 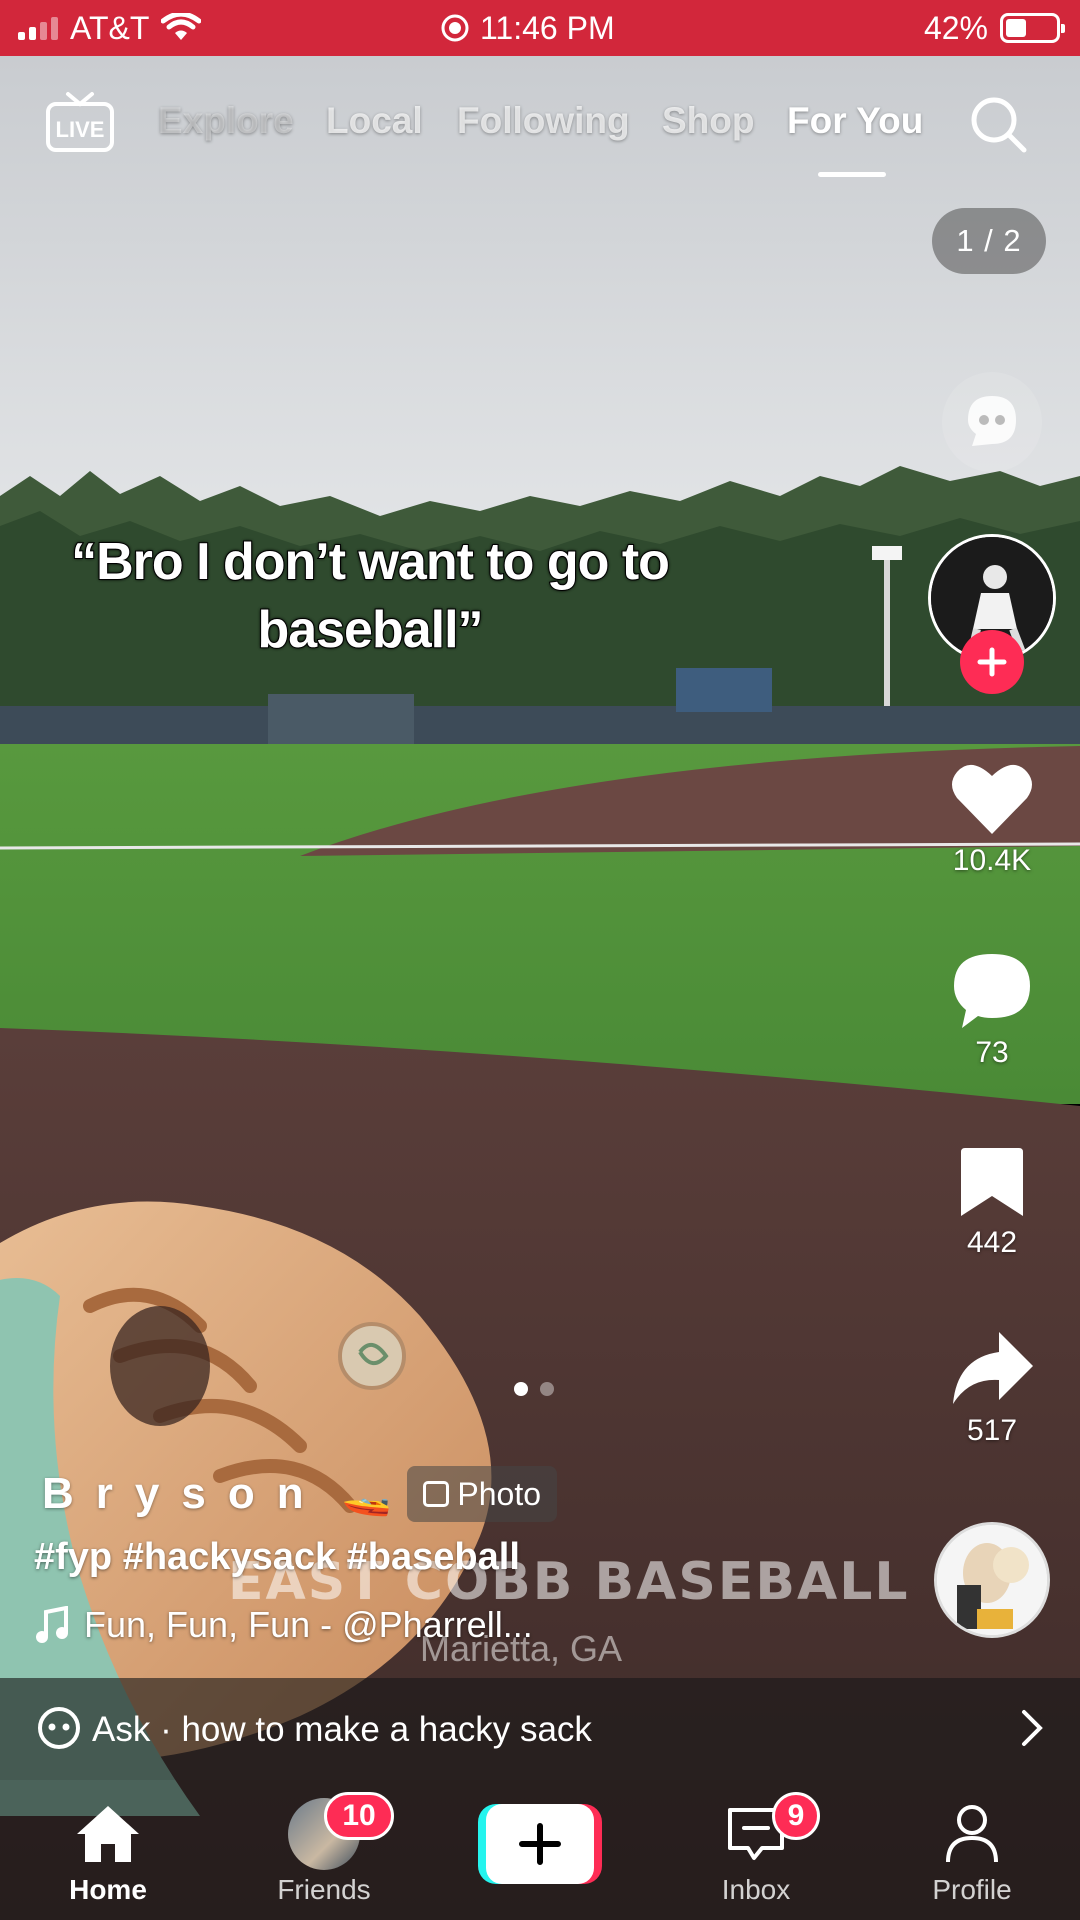 What do you see at coordinates (992, 799) in the screenshot?
I see `heart-icon` at bounding box center [992, 799].